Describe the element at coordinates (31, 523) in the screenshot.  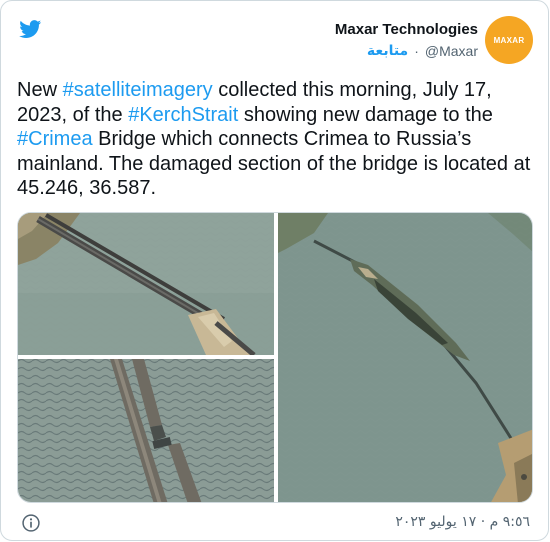
I see `info-icon` at that location.